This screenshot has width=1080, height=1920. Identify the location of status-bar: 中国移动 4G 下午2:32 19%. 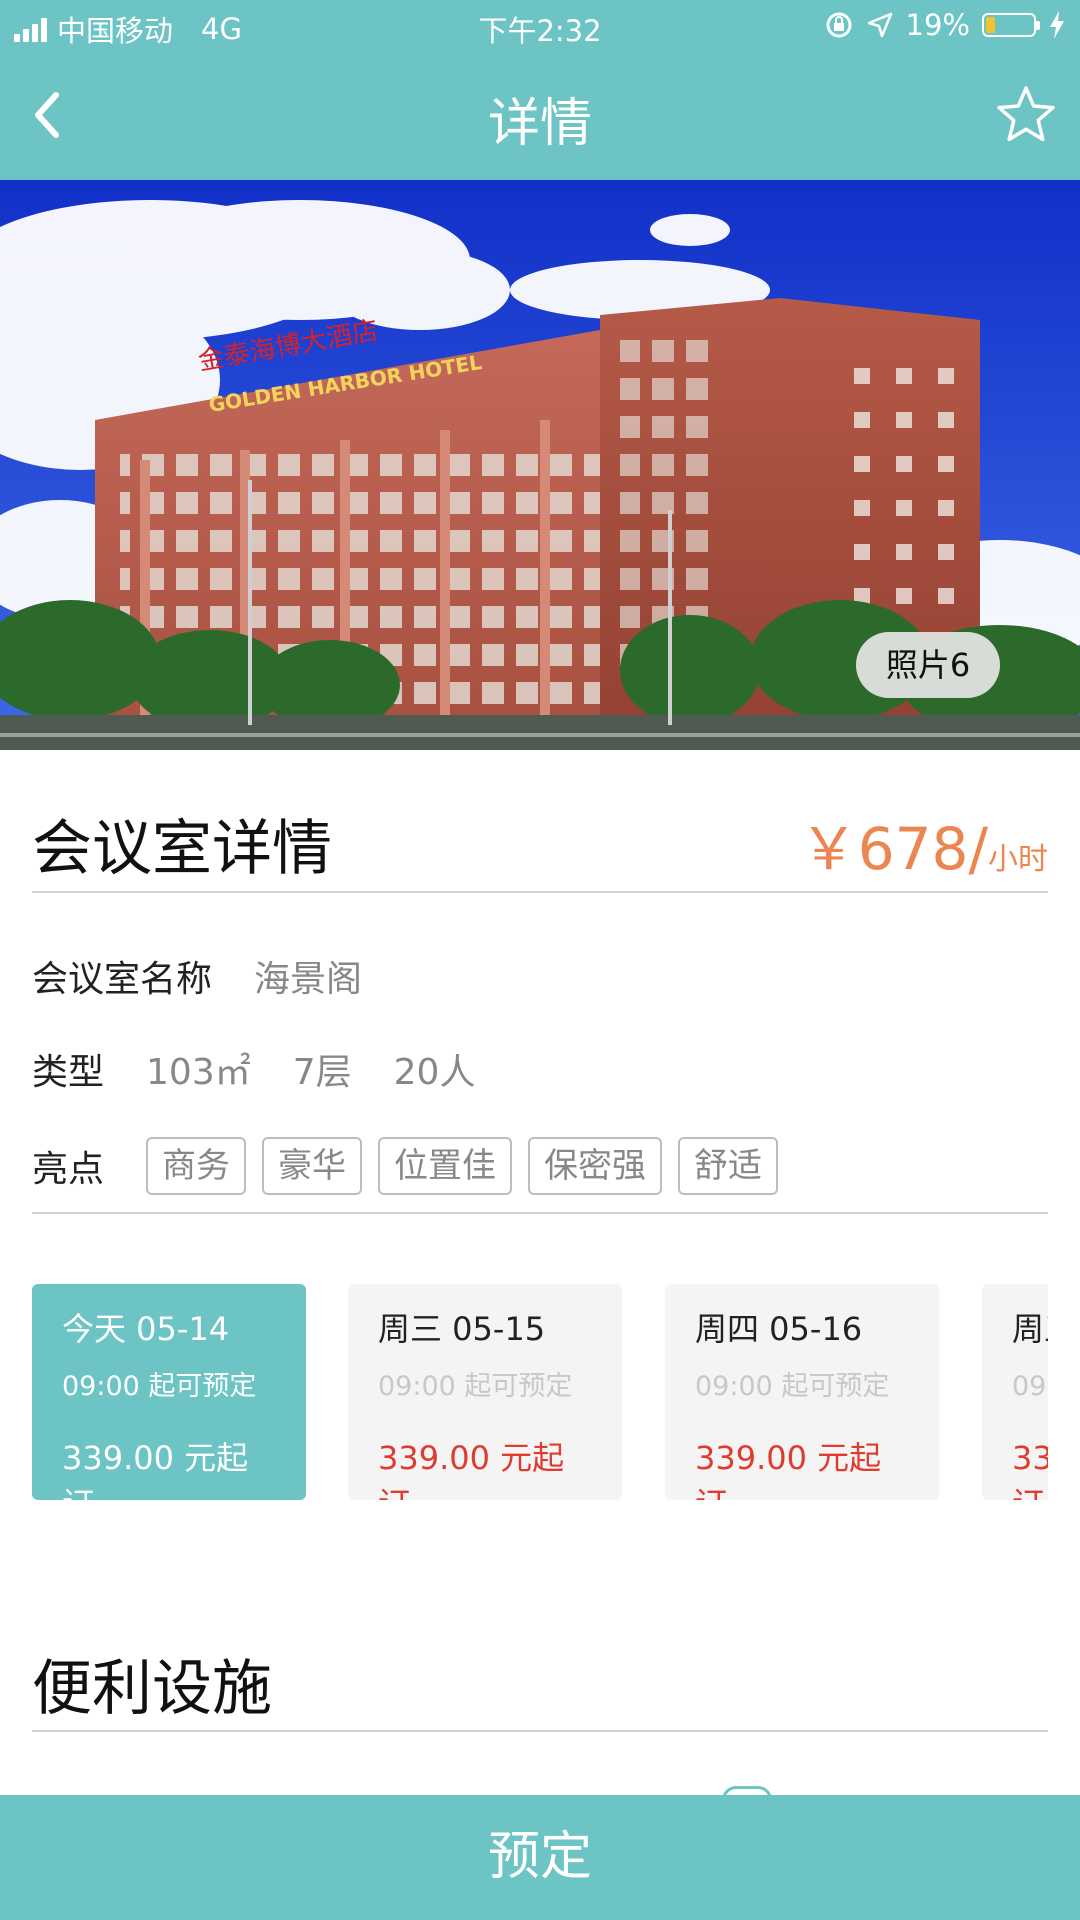
(540, 27).